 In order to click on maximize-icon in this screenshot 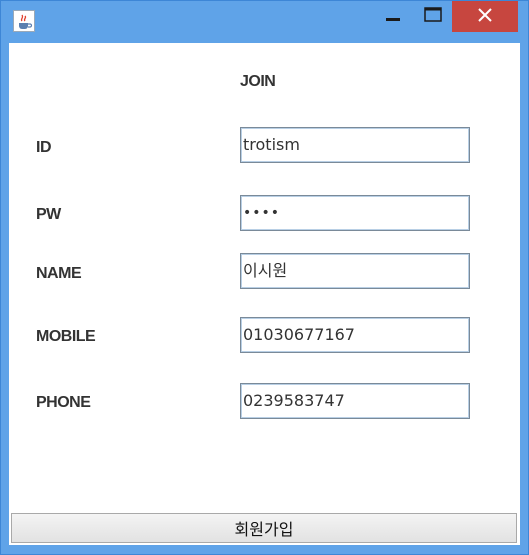, I will do `click(432, 16)`.